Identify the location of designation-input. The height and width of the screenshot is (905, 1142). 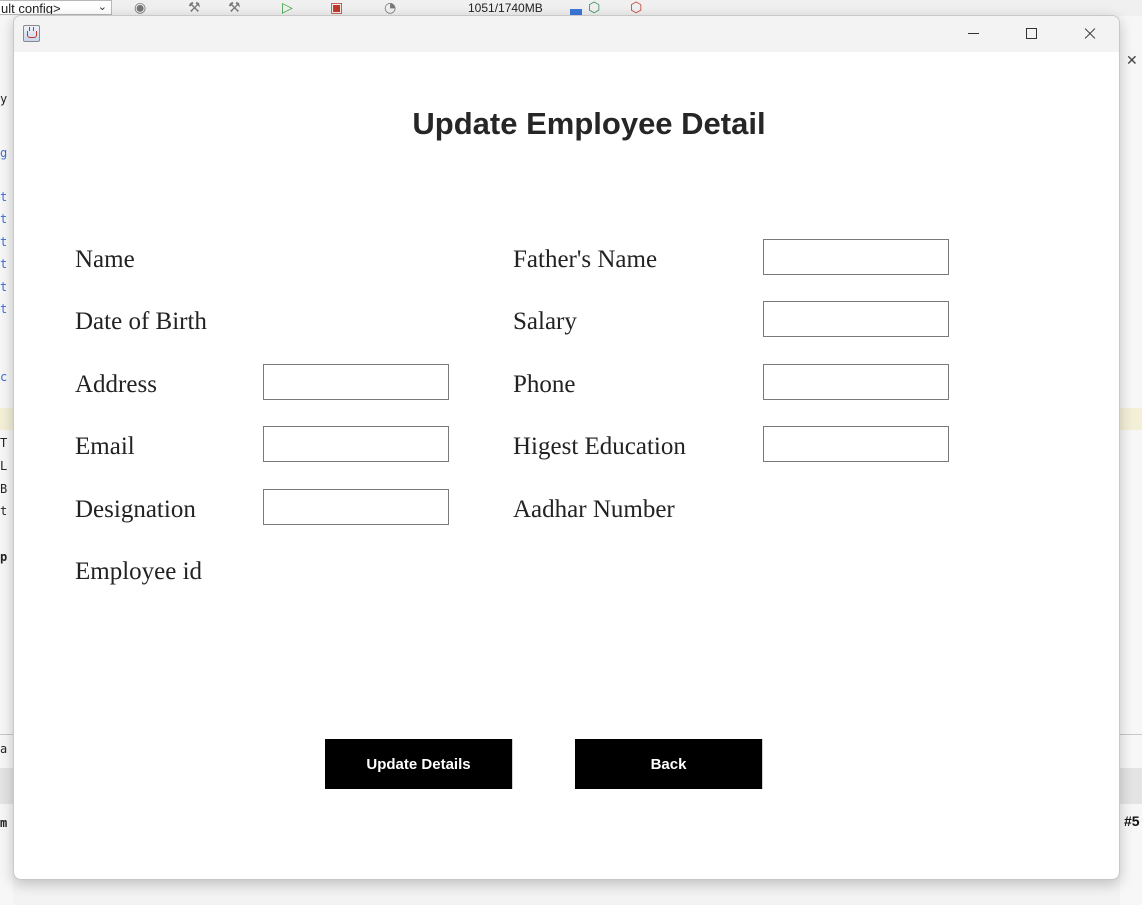
(356, 507).